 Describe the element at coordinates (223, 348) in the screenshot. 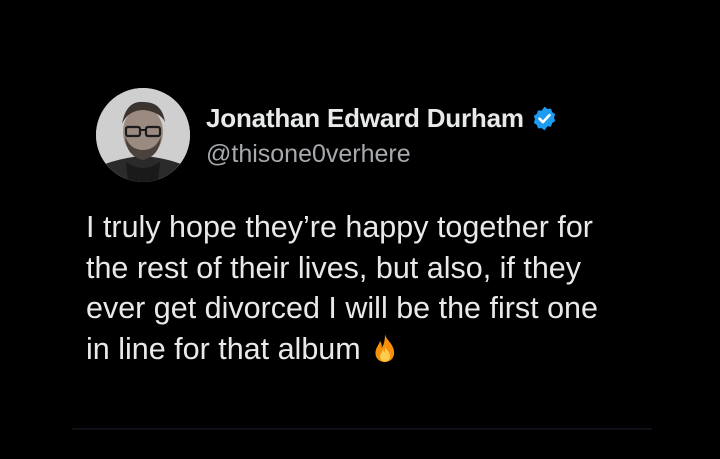

I see `tweet-text-line: in line for that album` at that location.